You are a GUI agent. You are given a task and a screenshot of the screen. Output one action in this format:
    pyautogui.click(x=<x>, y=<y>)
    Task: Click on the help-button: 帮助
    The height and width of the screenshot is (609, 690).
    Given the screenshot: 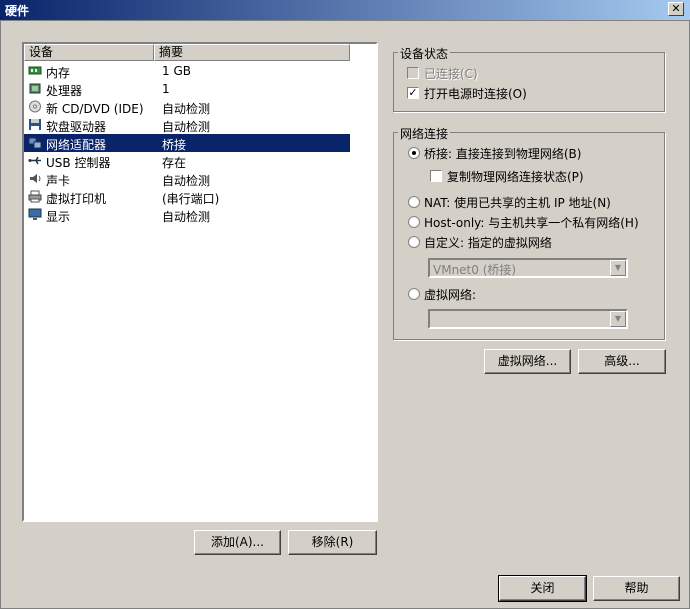 What is the action you would take?
    pyautogui.click(x=636, y=588)
    